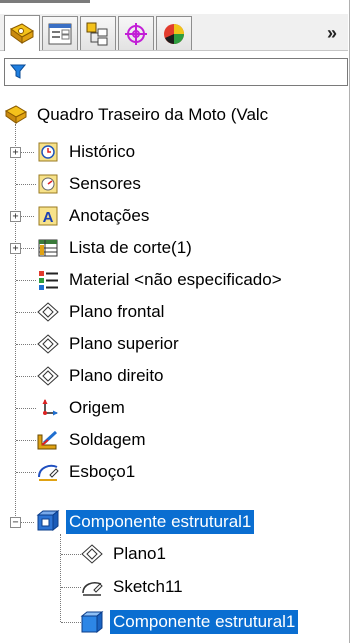 This screenshot has height=643, width=358. I want to click on tree-item-label: Histórico, so click(102, 151).